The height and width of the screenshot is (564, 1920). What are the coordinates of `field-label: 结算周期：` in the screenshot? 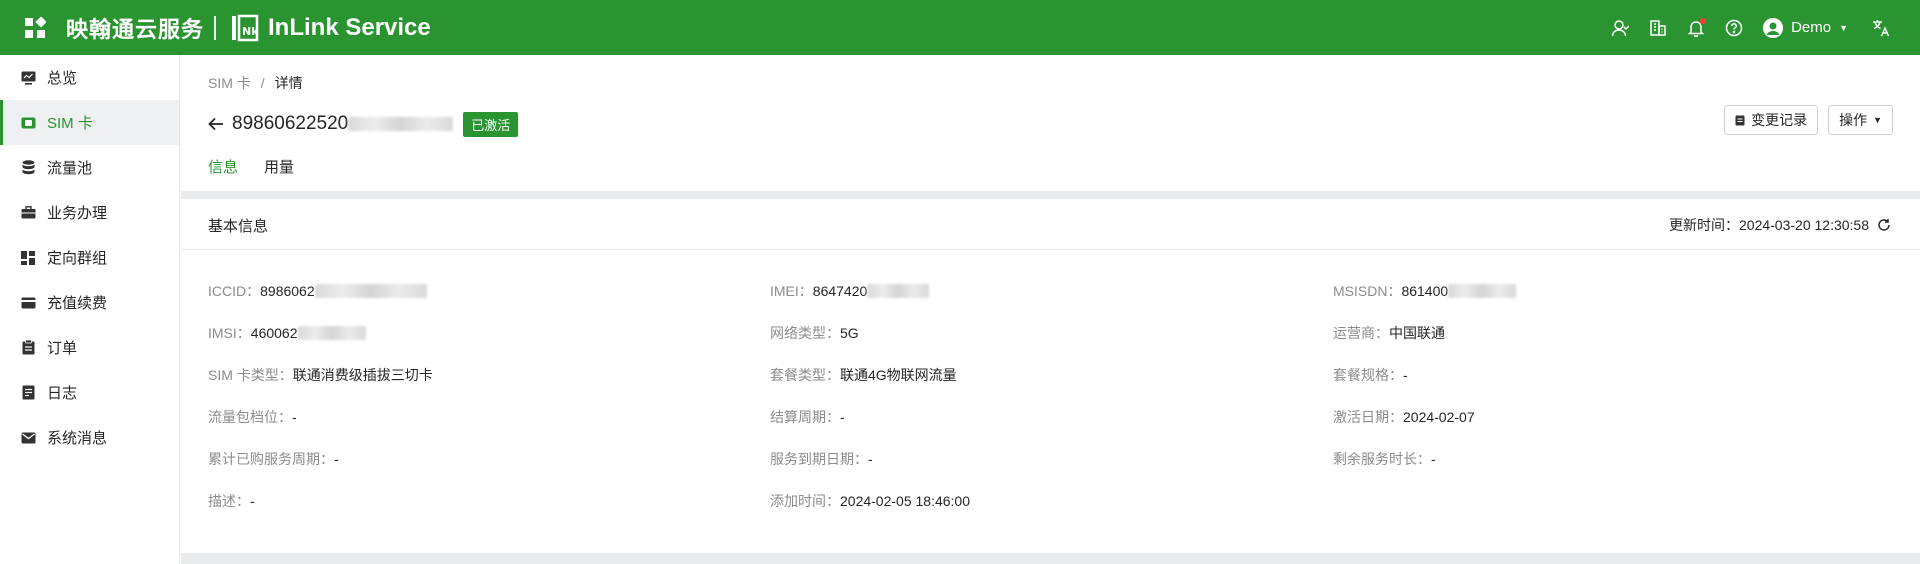 It's located at (805, 417).